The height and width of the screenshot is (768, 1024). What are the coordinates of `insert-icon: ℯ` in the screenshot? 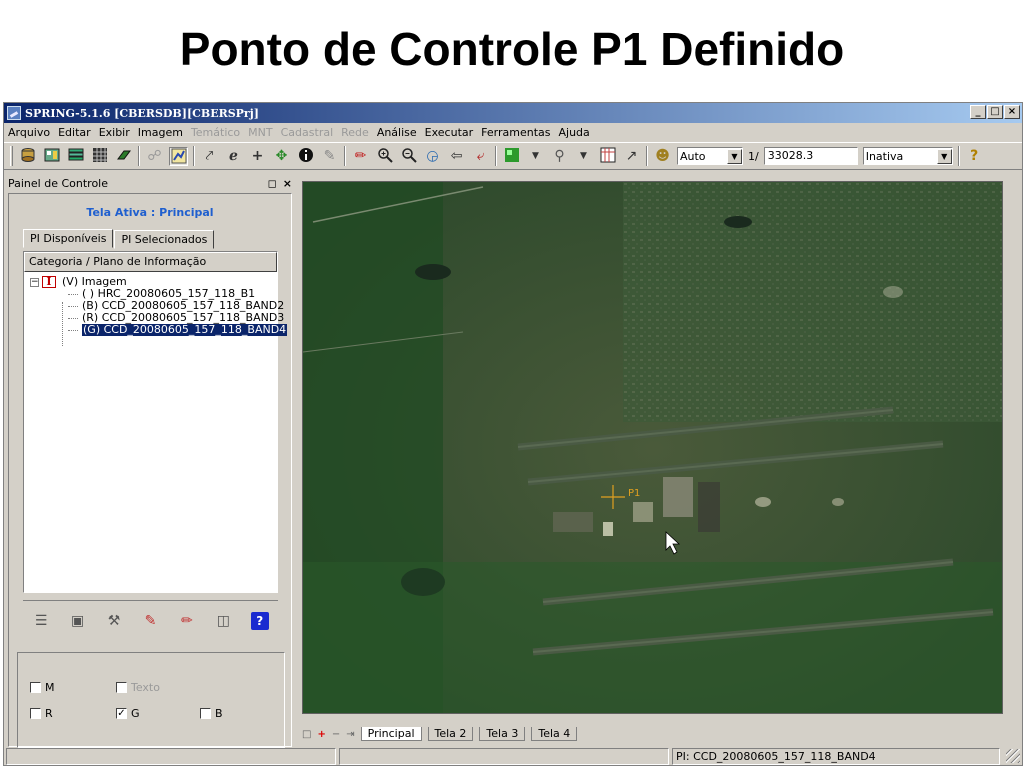 It's located at (233, 156).